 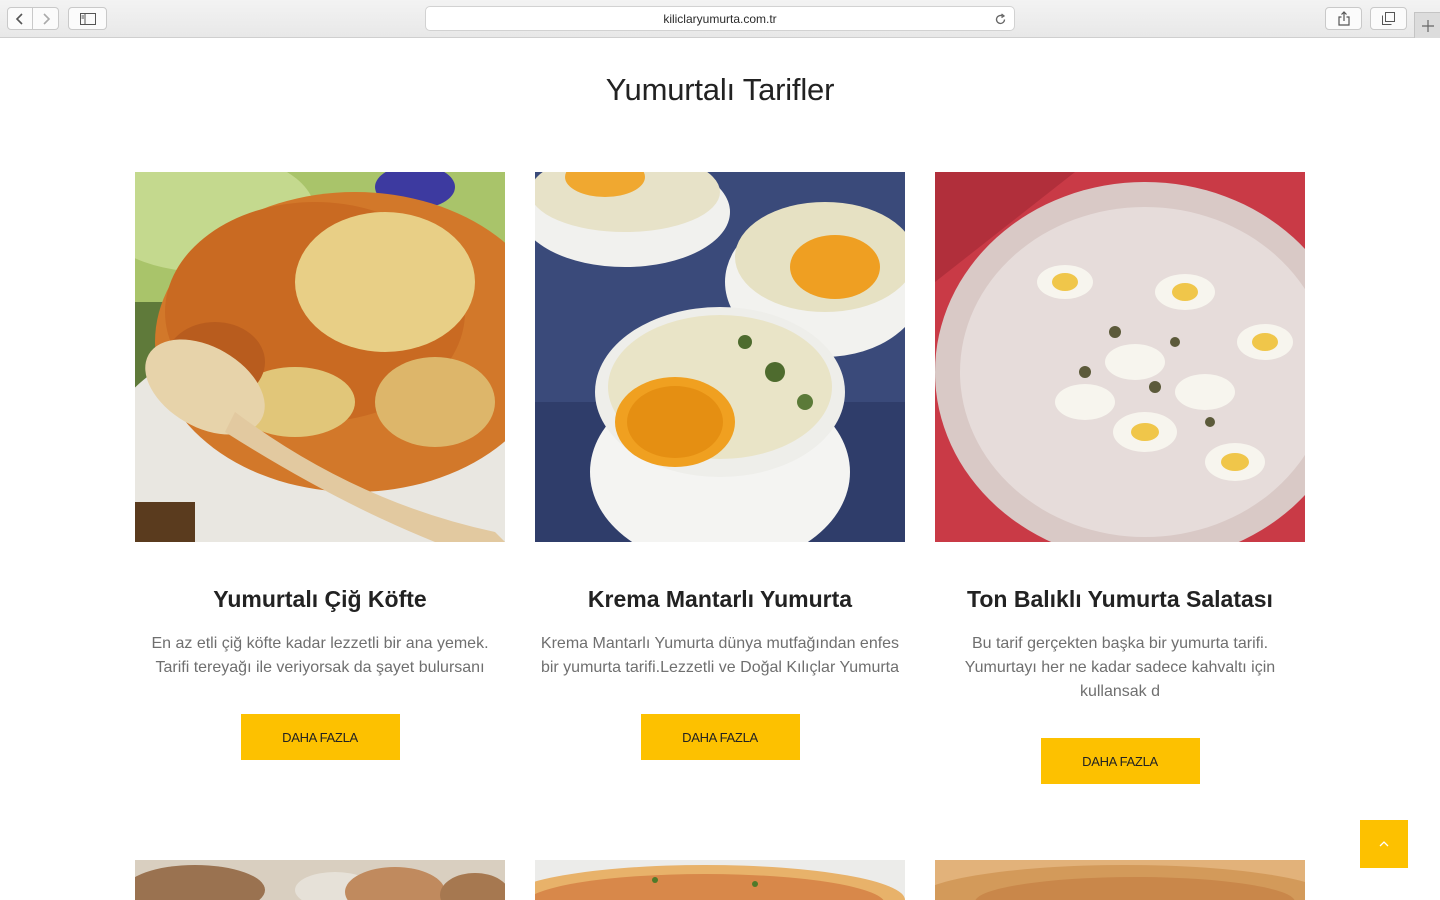 I want to click on browser-toolbar: kiliclaryumurta.com.tr, so click(x=720, y=19).